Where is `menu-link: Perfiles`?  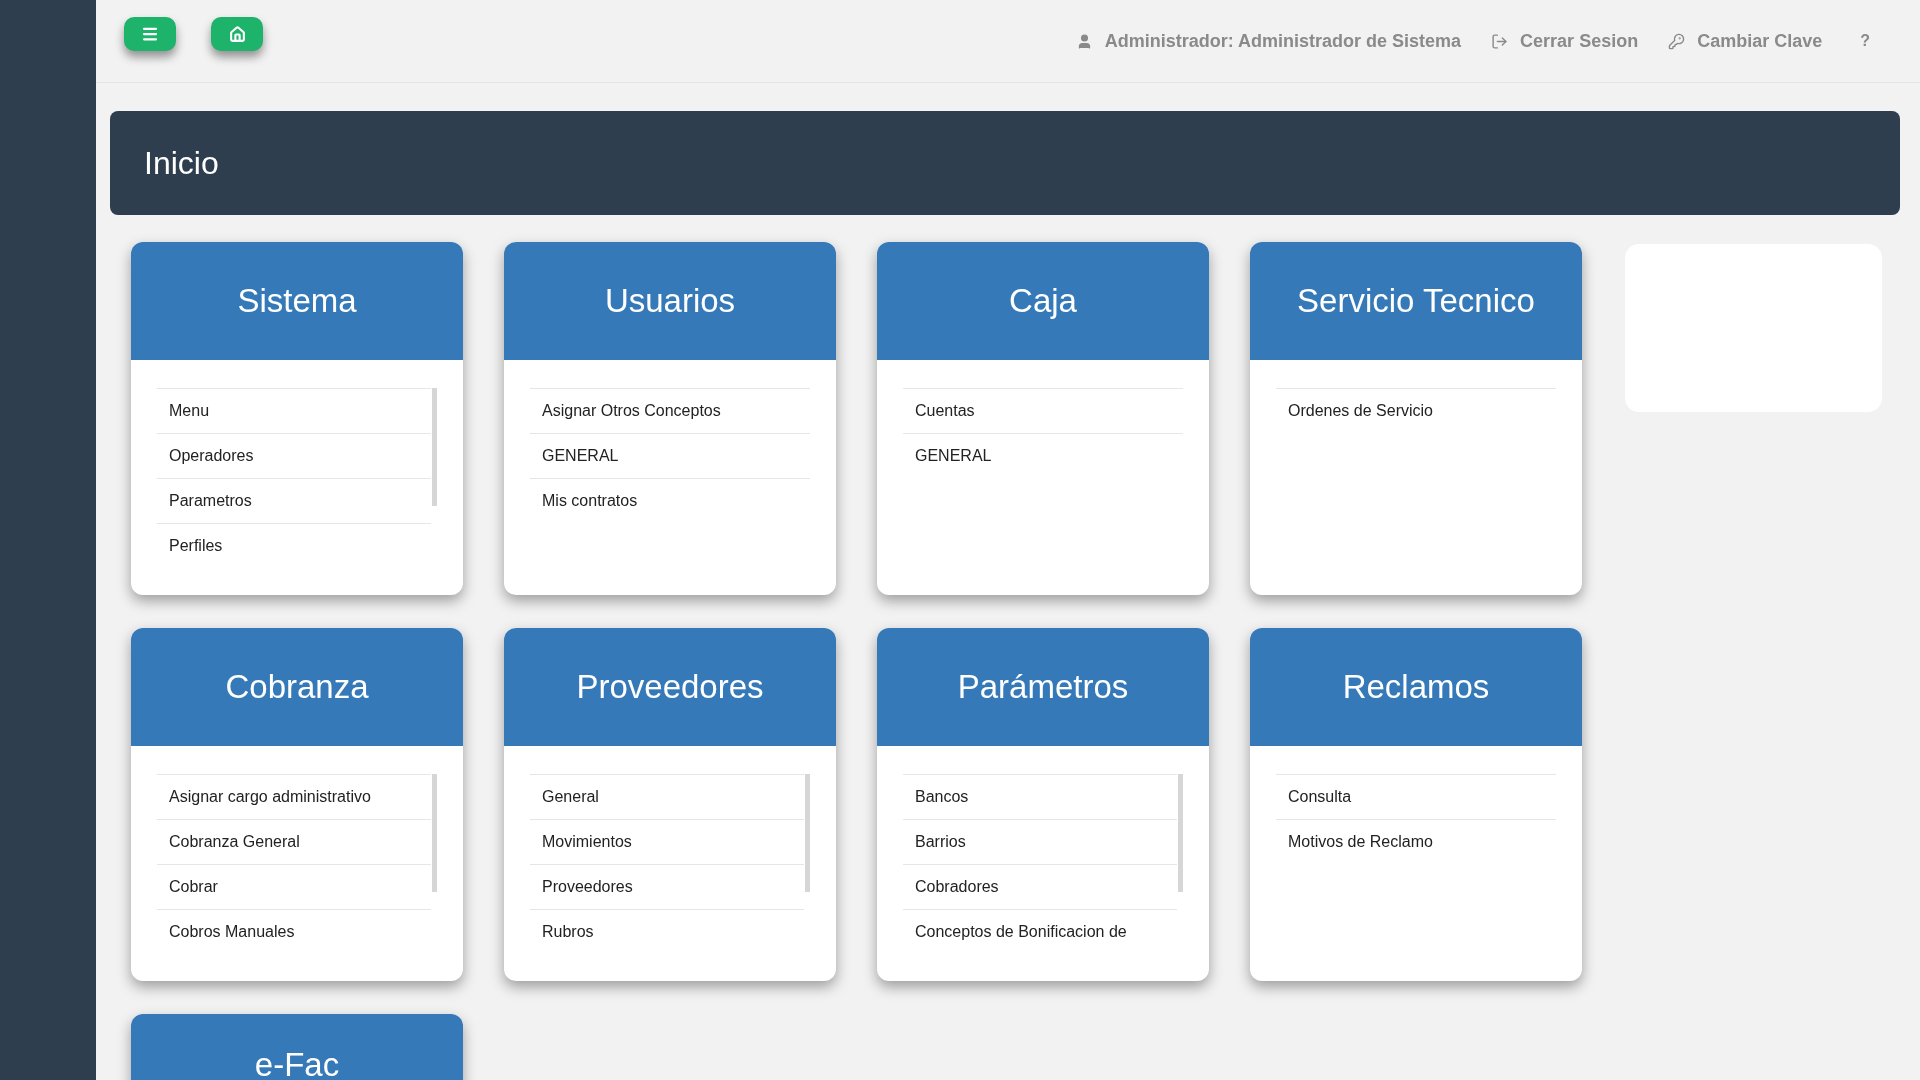 menu-link: Perfiles is located at coordinates (294, 545).